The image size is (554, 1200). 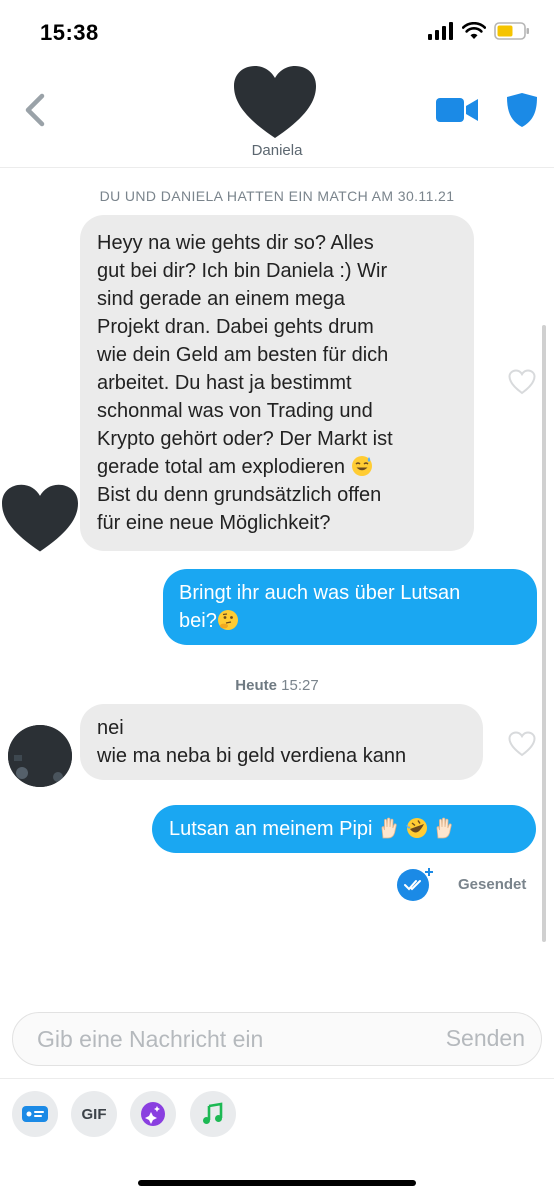 I want to click on send-button: Senden, so click(x=485, y=1038).